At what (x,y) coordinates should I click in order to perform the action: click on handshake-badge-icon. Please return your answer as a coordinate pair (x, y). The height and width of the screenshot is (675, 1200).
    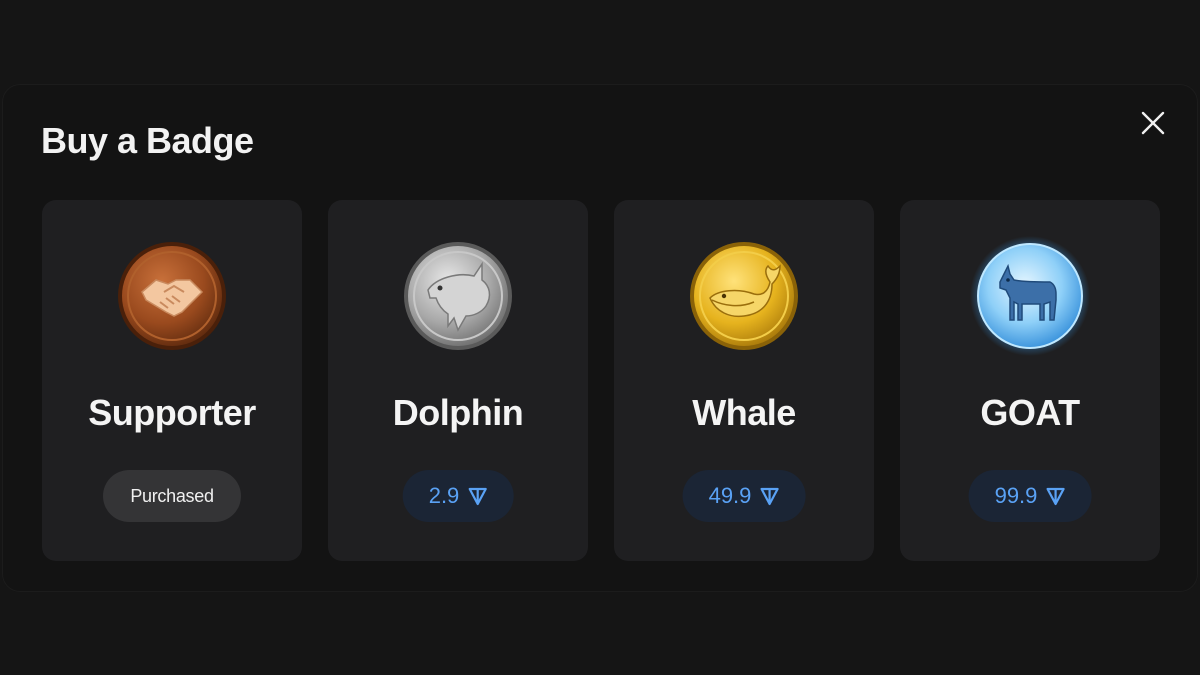
    Looking at the image, I should click on (172, 296).